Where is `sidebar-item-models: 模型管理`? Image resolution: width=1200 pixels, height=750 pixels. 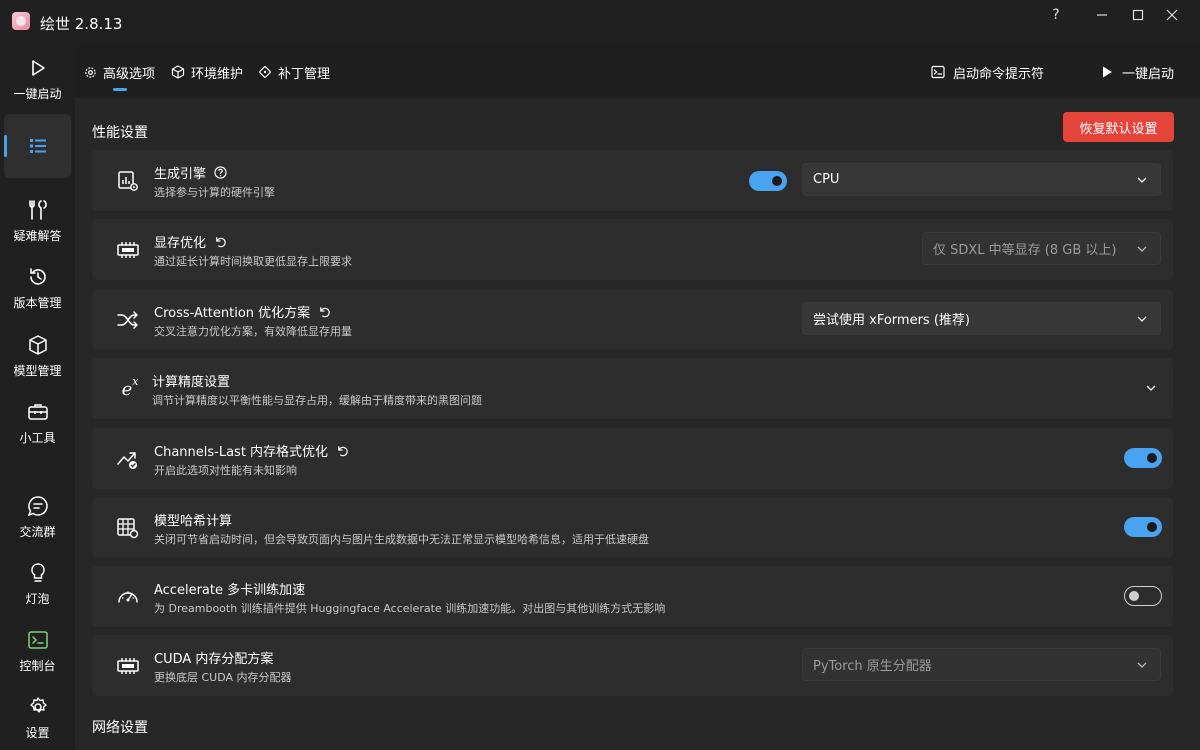
sidebar-item-models: 模型管理 is located at coordinates (37, 356).